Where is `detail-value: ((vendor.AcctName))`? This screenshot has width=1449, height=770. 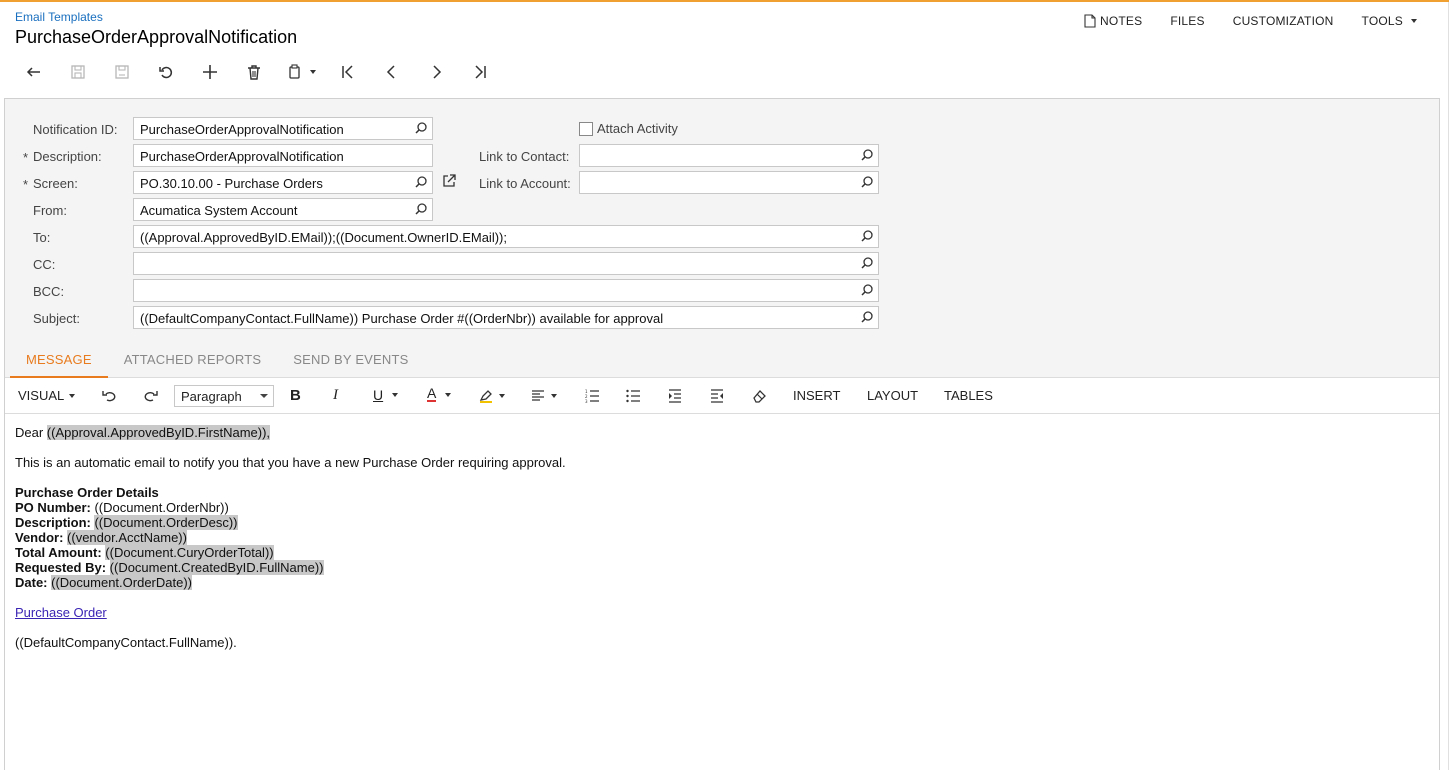 detail-value: ((vendor.AcctName)) is located at coordinates (127, 537).